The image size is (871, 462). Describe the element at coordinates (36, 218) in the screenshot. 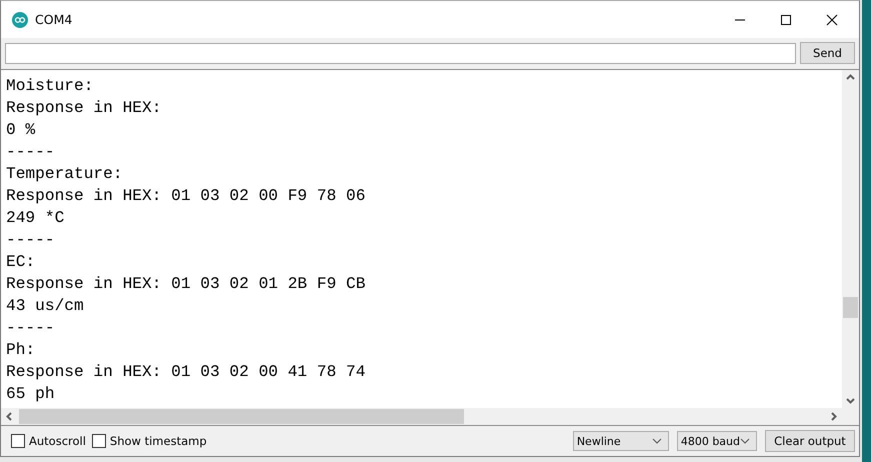

I see `output-line: 249 *C` at that location.